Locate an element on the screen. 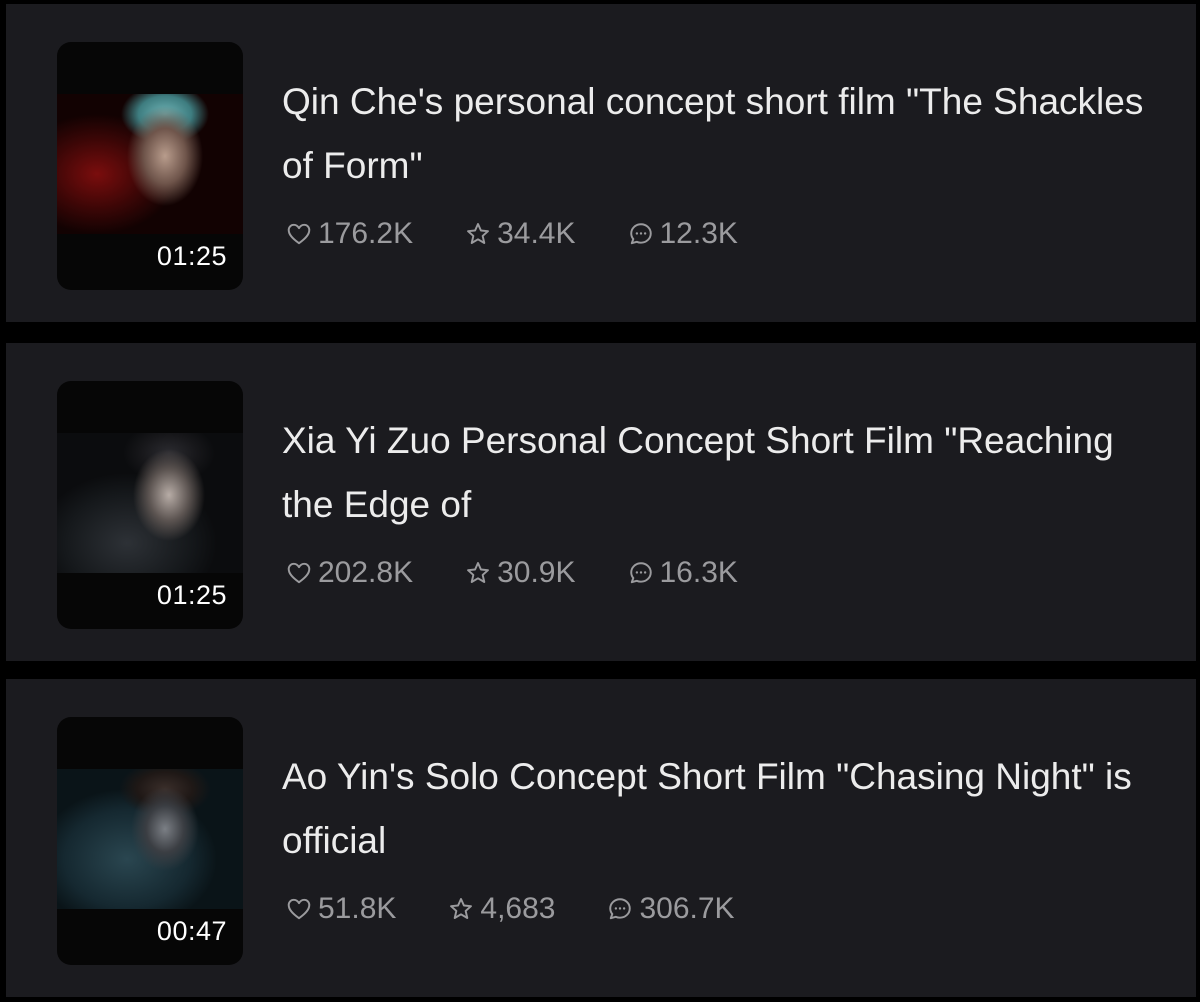 This screenshot has height=1002, width=1200. favorite-stat: 4,683 is located at coordinates (501, 909).